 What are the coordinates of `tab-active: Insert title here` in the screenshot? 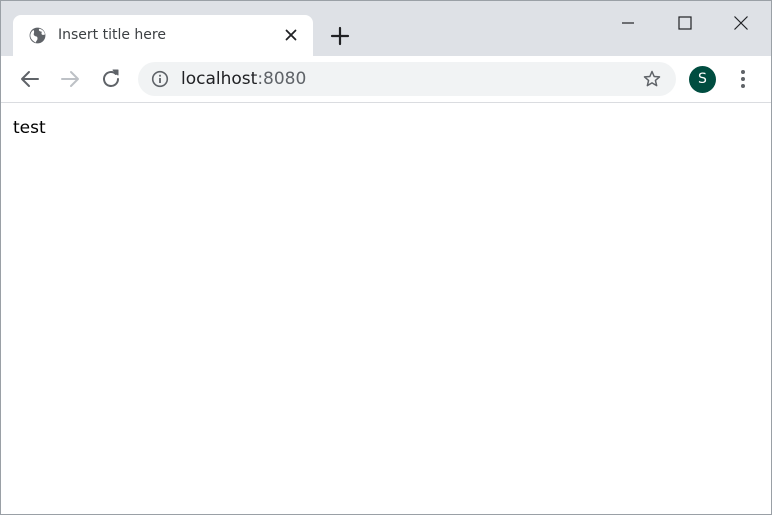 It's located at (163, 35).